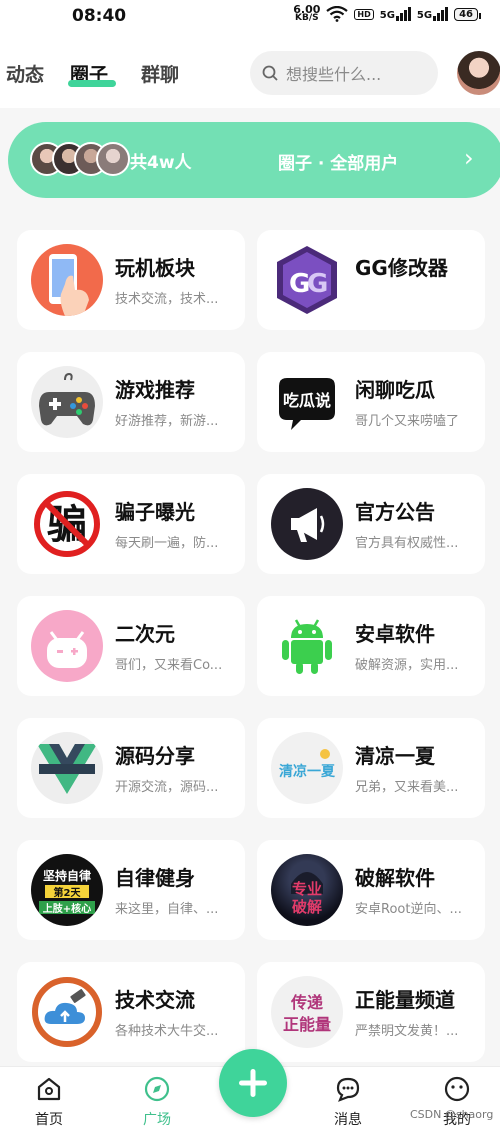  I want to click on compass-icon, so click(157, 1089).